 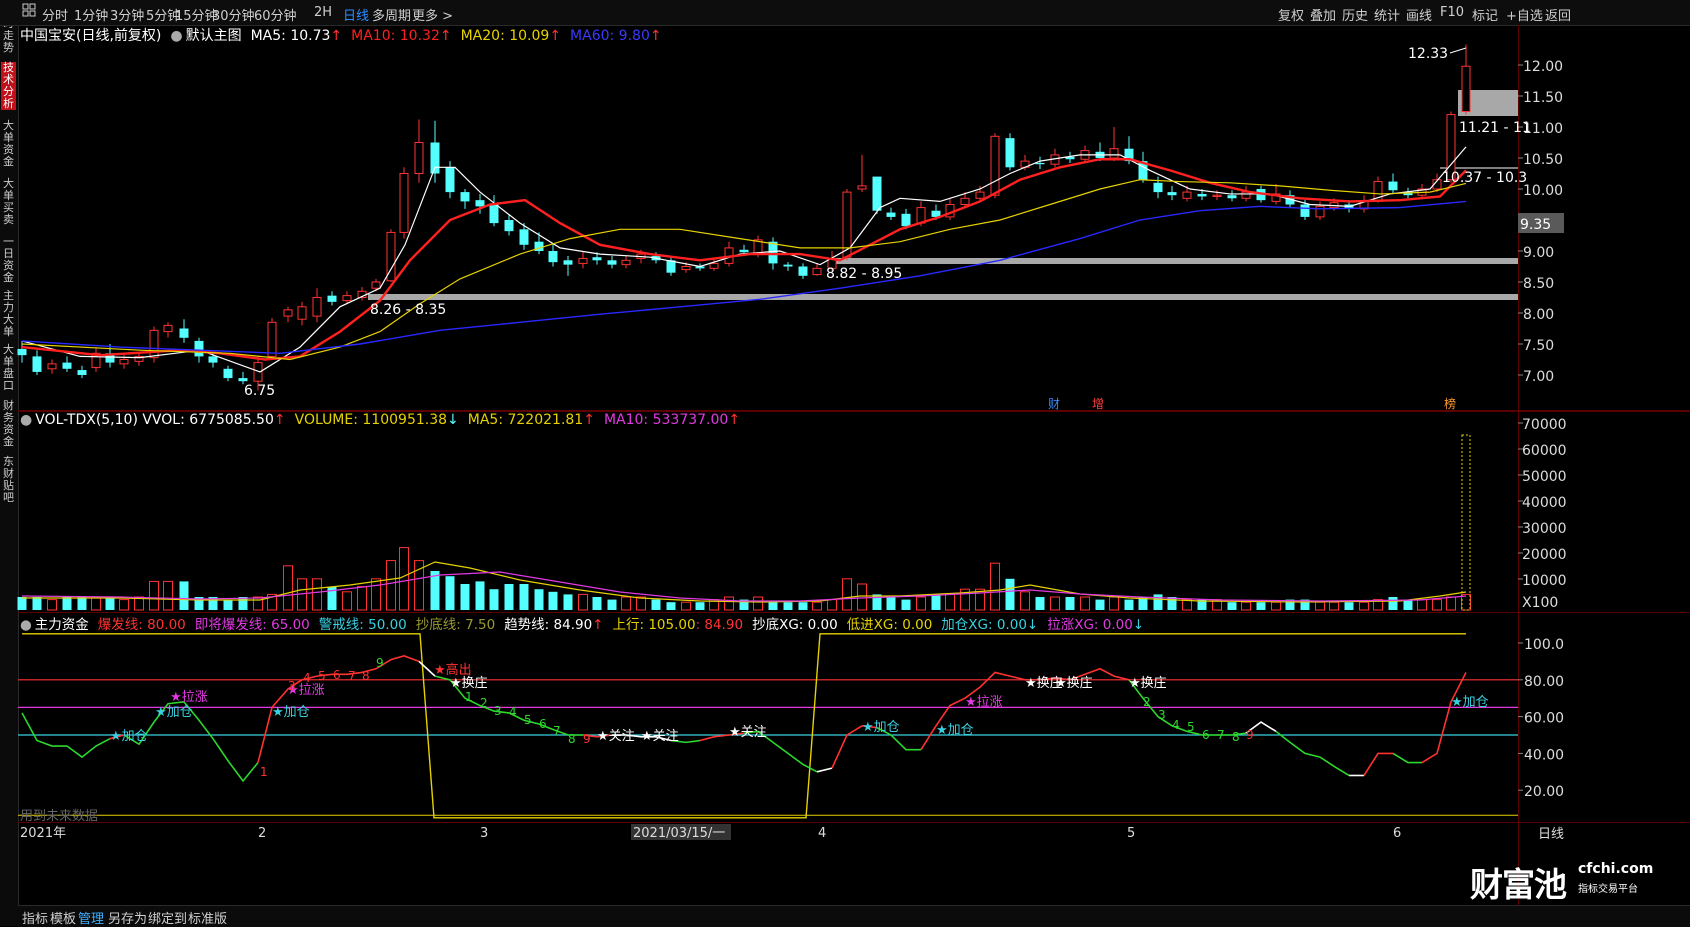 I want to click on price-tick: 8.00, so click(x=1538, y=315).